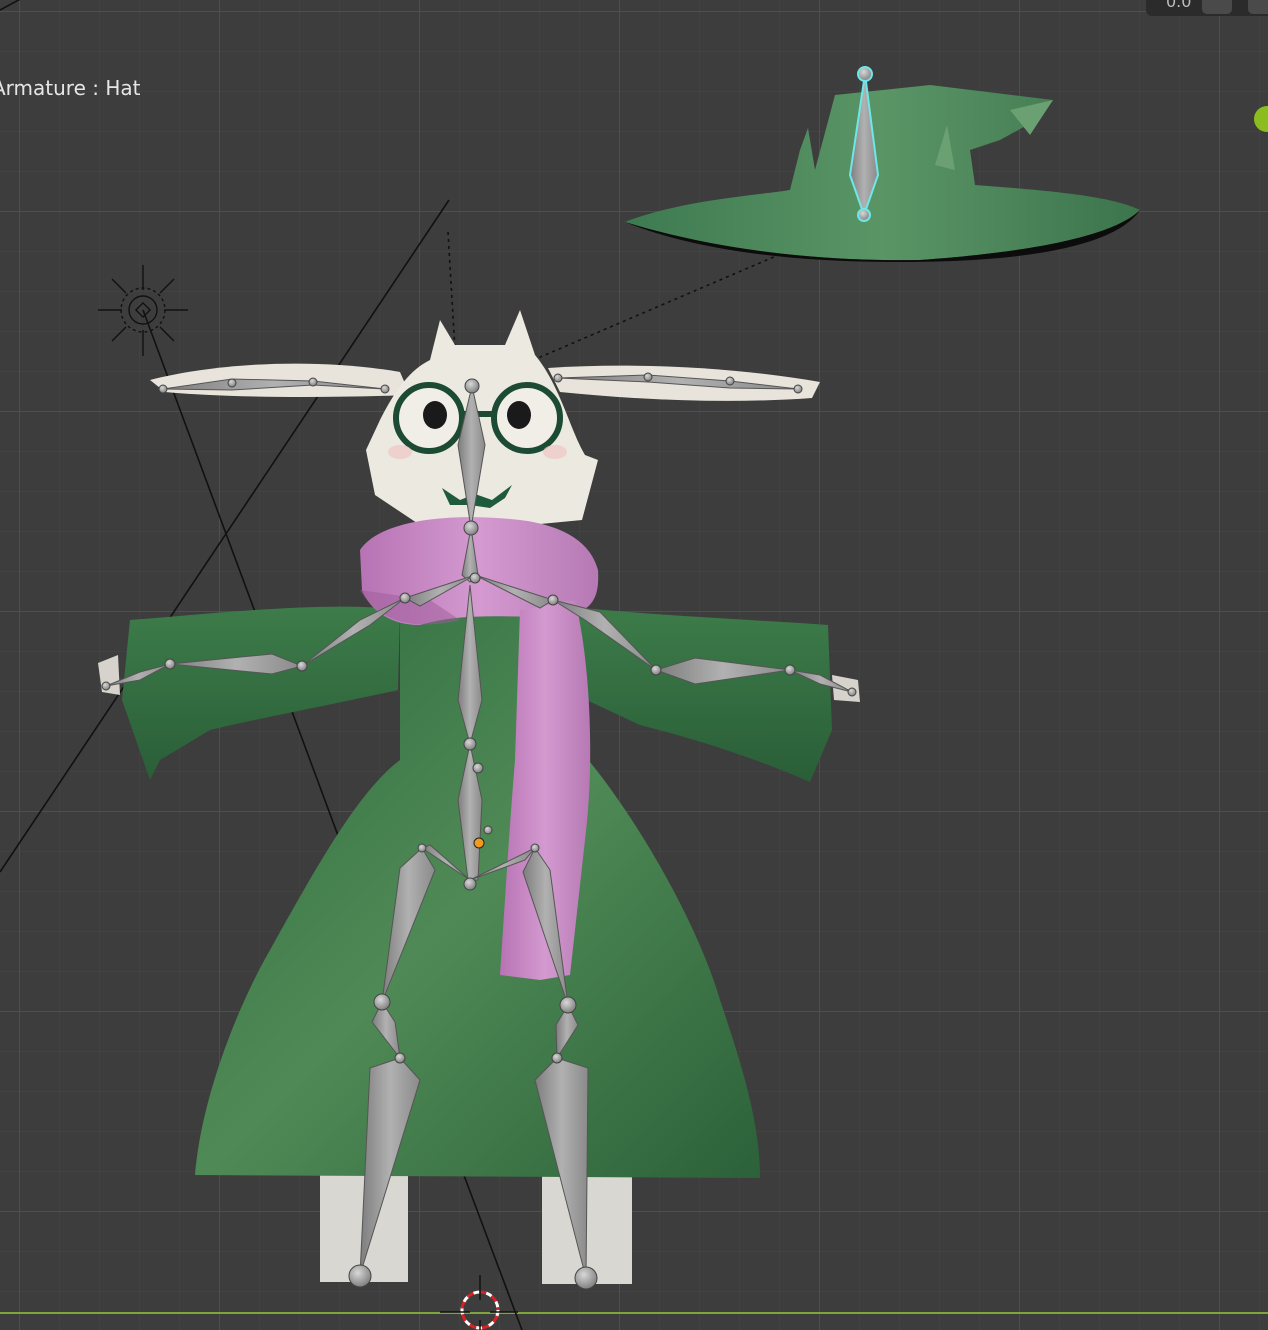  Describe the element at coordinates (1179, 5) in the screenshot. I see `zoom-readout: 0.0` at that location.